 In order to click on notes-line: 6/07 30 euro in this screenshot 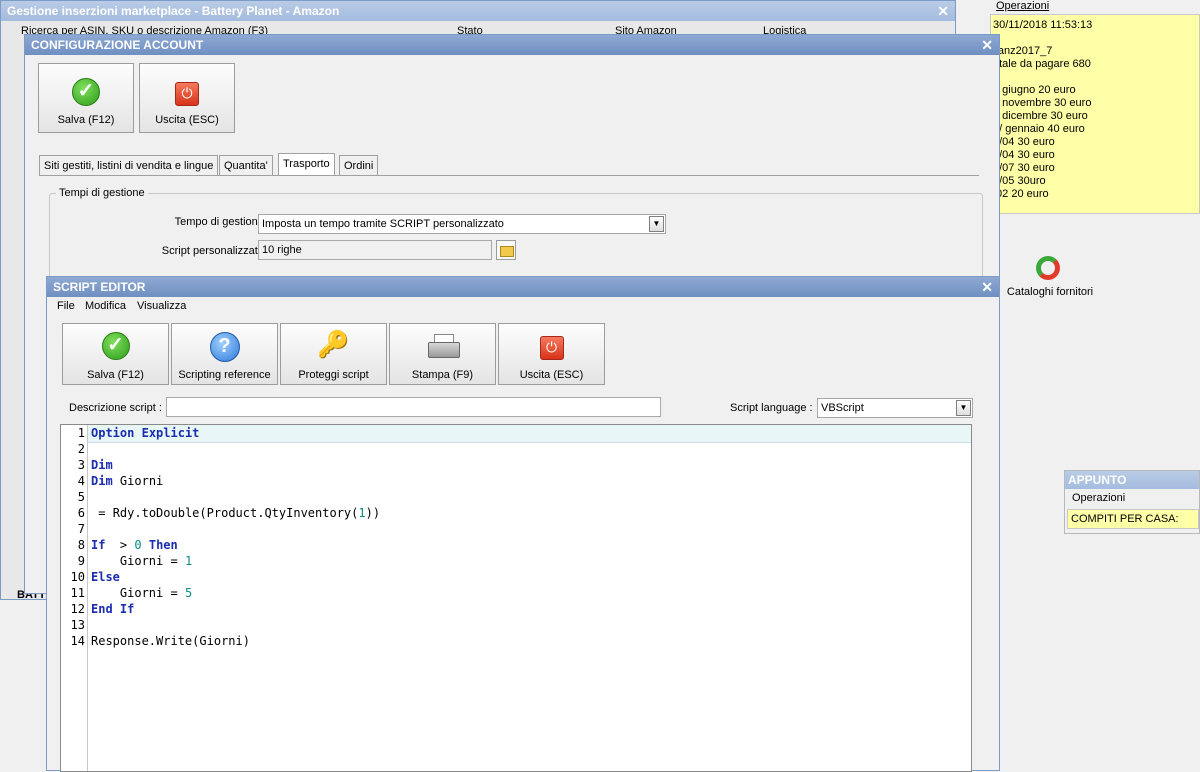, I will do `click(1024, 168)`.